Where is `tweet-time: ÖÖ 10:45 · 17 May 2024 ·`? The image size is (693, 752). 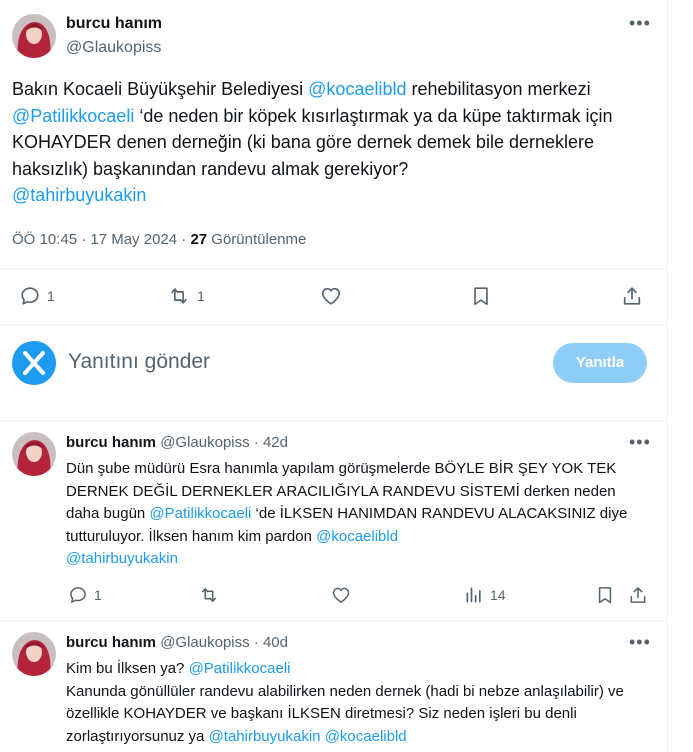 tweet-time: ÖÖ 10:45 · 17 May 2024 · is located at coordinates (101, 239).